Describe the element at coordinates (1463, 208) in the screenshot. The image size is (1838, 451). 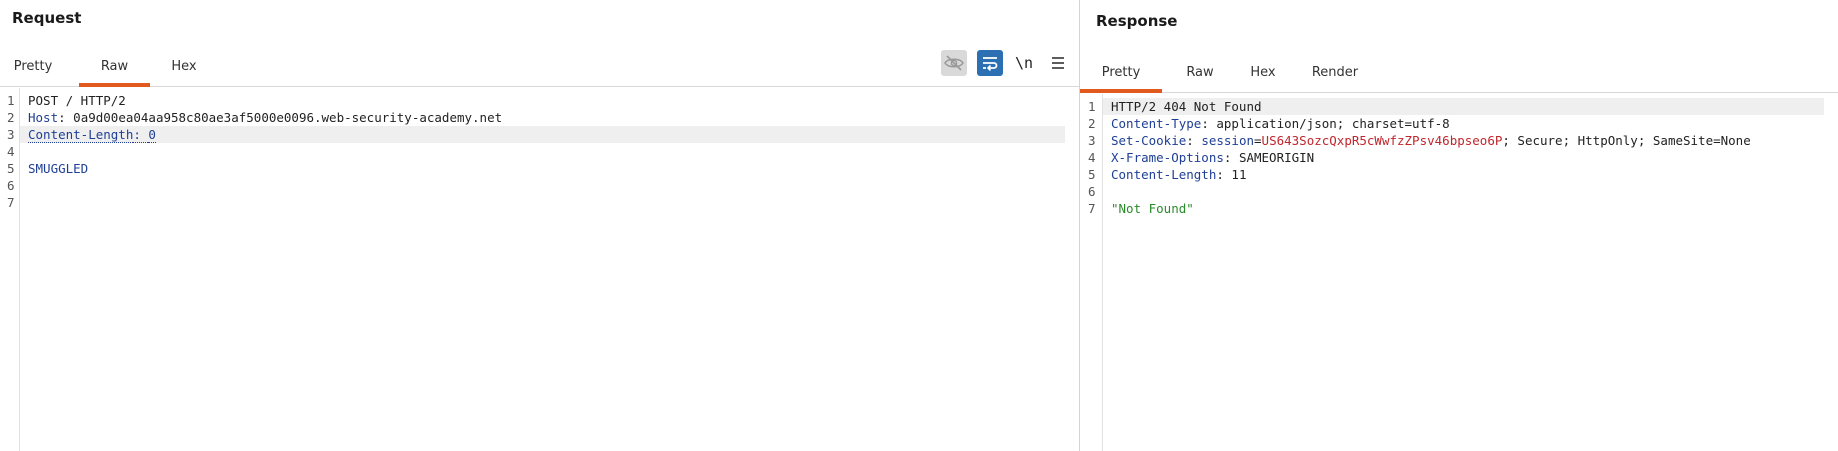
I see `response-line: "Not Found"` at that location.